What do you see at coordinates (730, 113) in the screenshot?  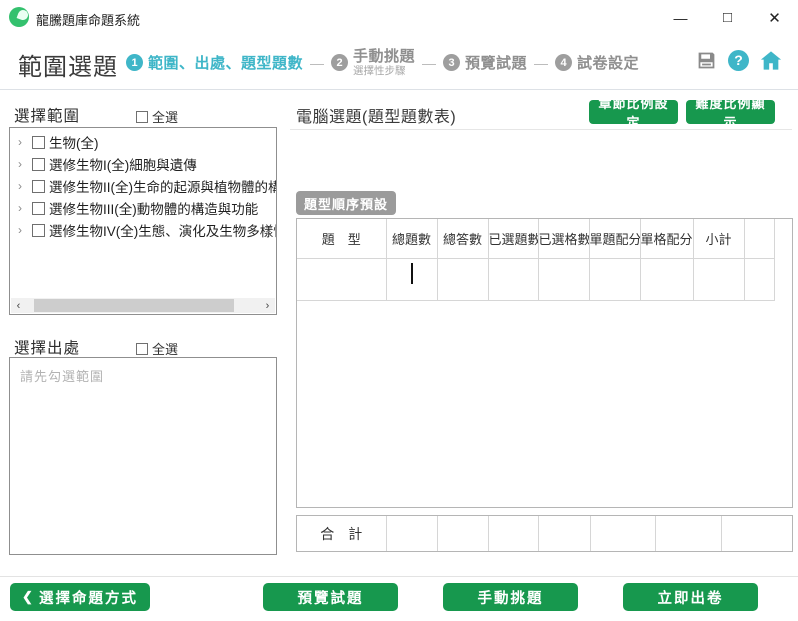 I see `difficulty-ratio-button: 難度比例顯示` at bounding box center [730, 113].